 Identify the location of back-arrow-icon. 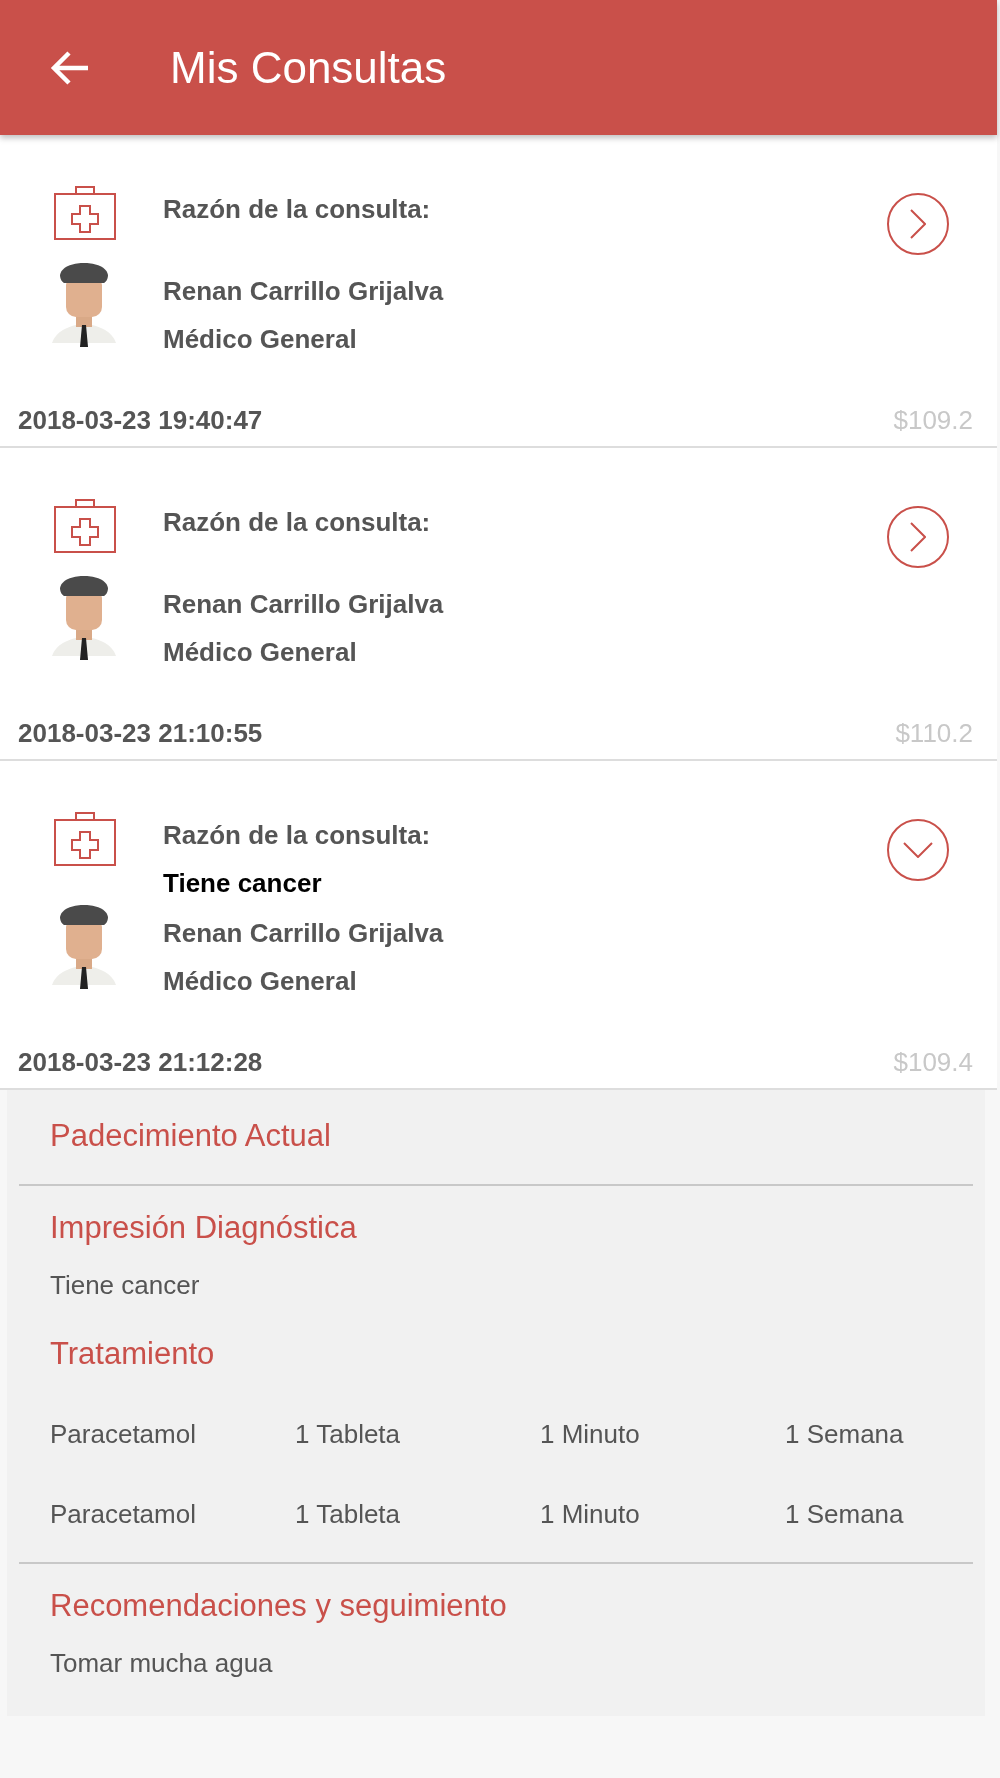
(70, 67).